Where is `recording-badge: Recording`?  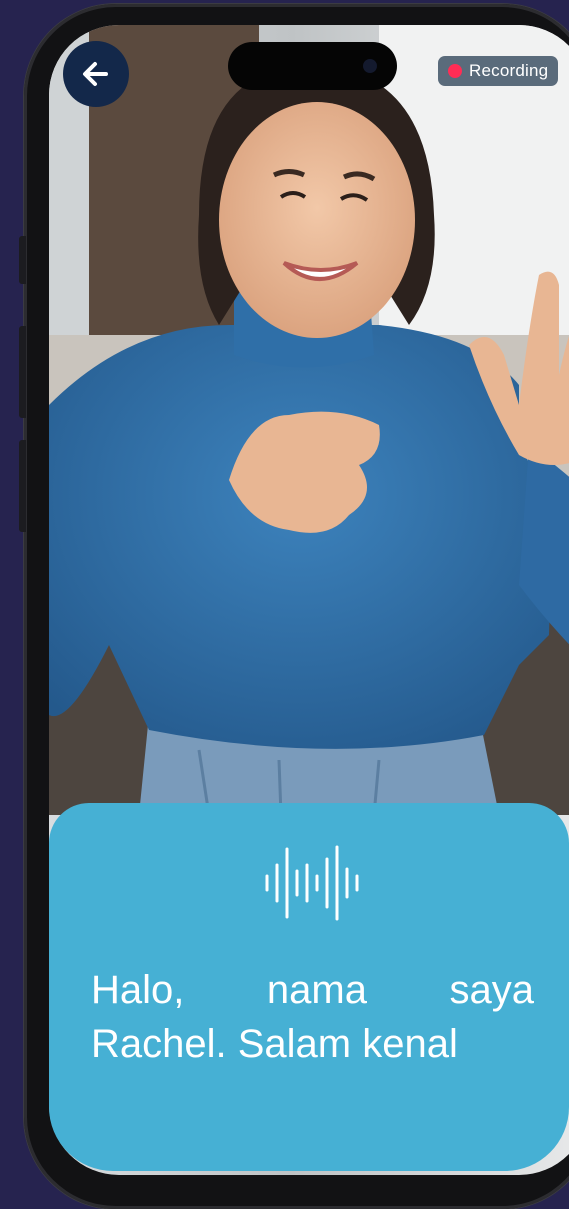
recording-badge: Recording is located at coordinates (498, 71).